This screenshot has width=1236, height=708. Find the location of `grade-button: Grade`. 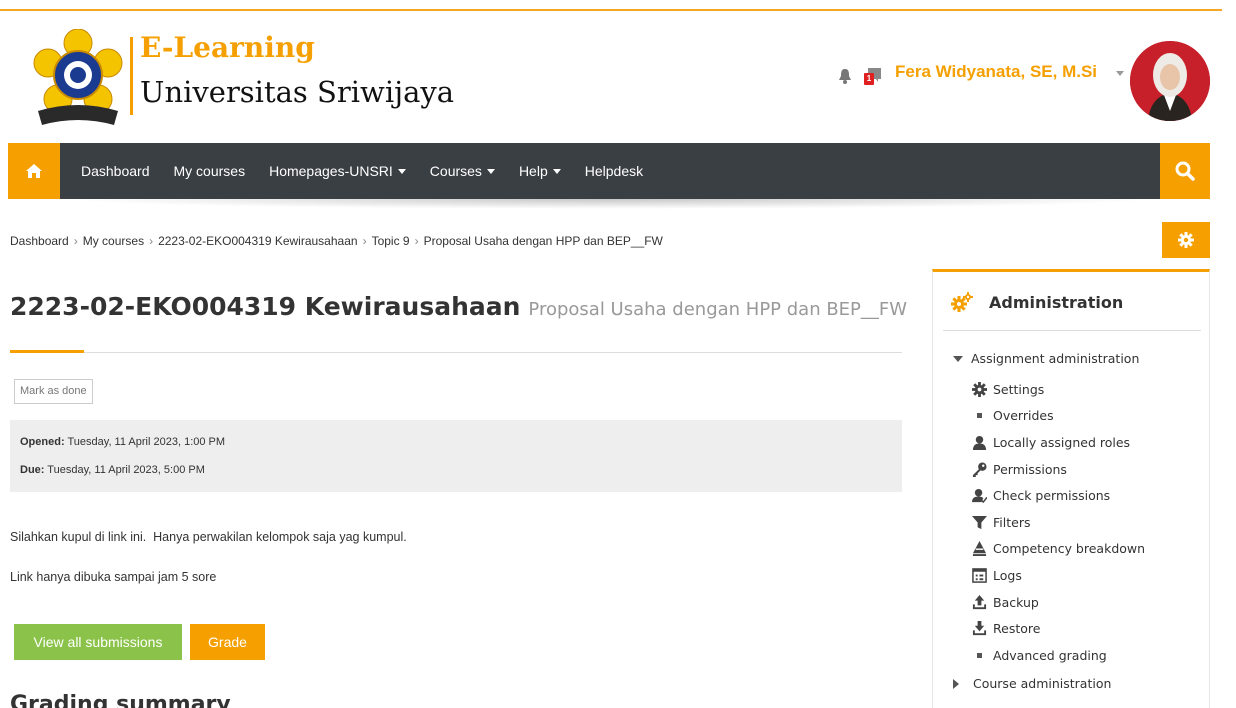

grade-button: Grade is located at coordinates (227, 642).